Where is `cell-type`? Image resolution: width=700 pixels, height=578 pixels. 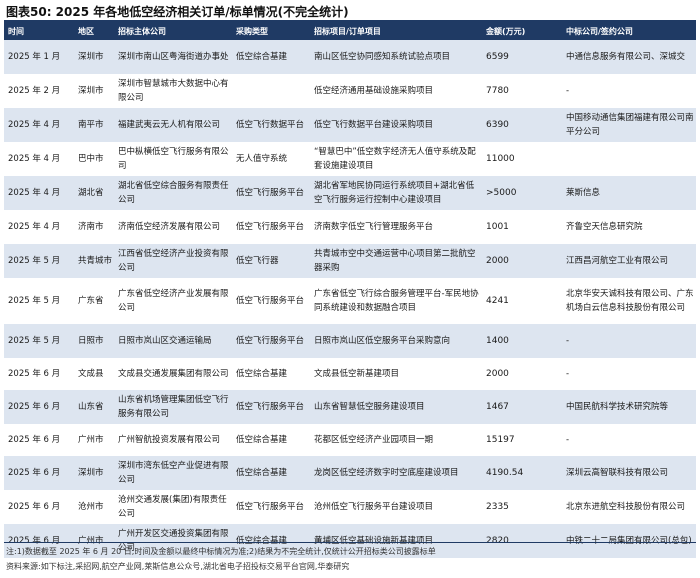
cell-type is located at coordinates (271, 91).